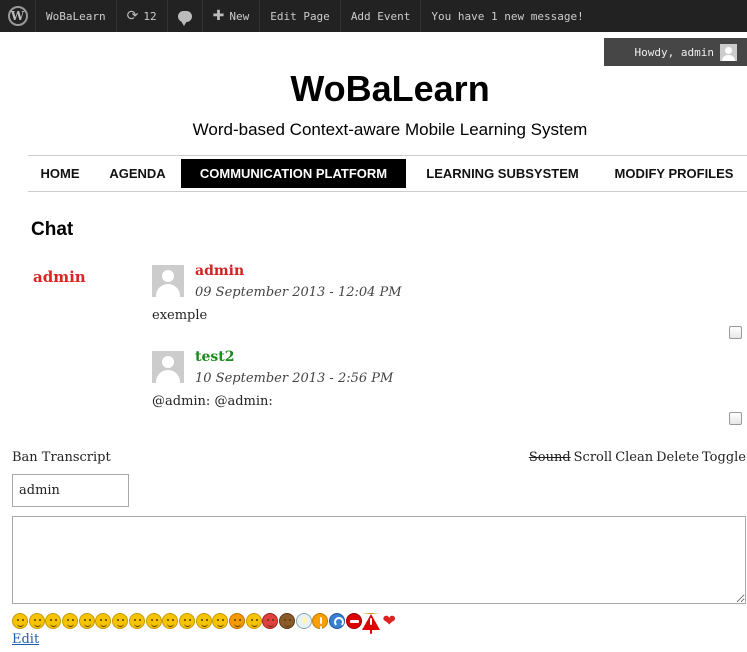  I want to click on cool-icon, so click(186, 621).